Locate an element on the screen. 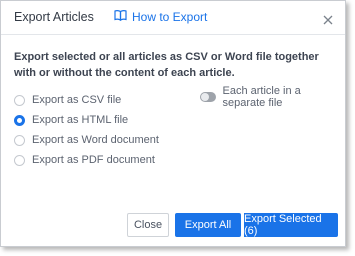  dialog-header: Export Articles How to Export is located at coordinates (173, 18).